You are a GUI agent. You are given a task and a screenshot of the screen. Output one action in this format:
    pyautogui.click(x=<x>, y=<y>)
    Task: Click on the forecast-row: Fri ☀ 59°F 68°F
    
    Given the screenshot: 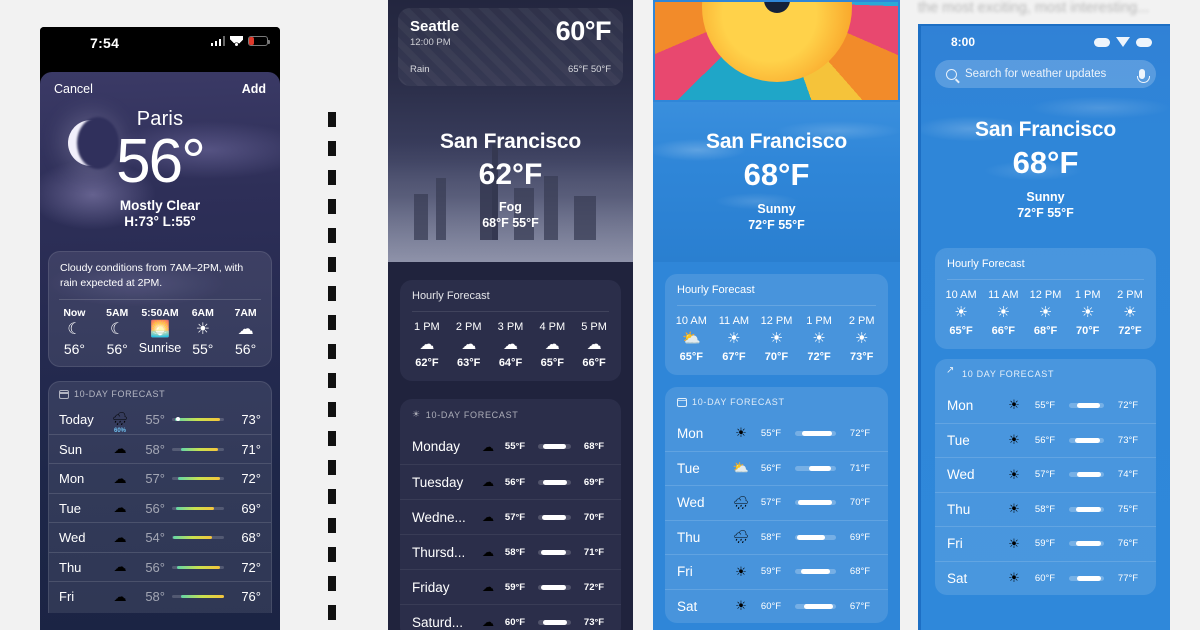 What is the action you would take?
    pyautogui.click(x=776, y=571)
    